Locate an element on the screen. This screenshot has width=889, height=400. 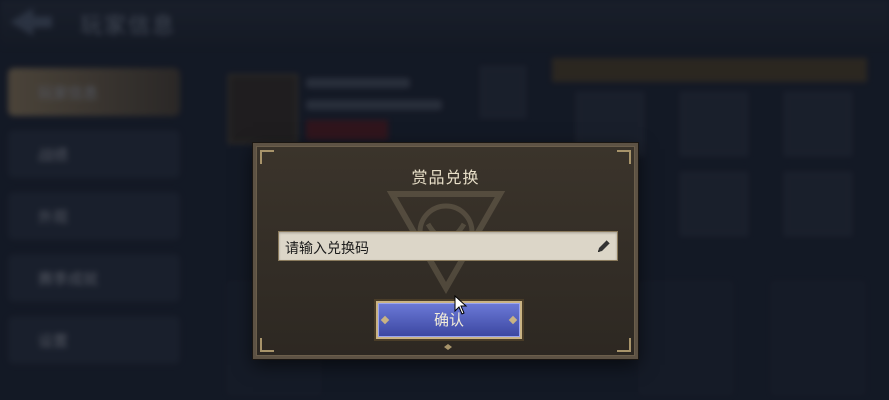
cursor-icon is located at coordinates (461, 305).